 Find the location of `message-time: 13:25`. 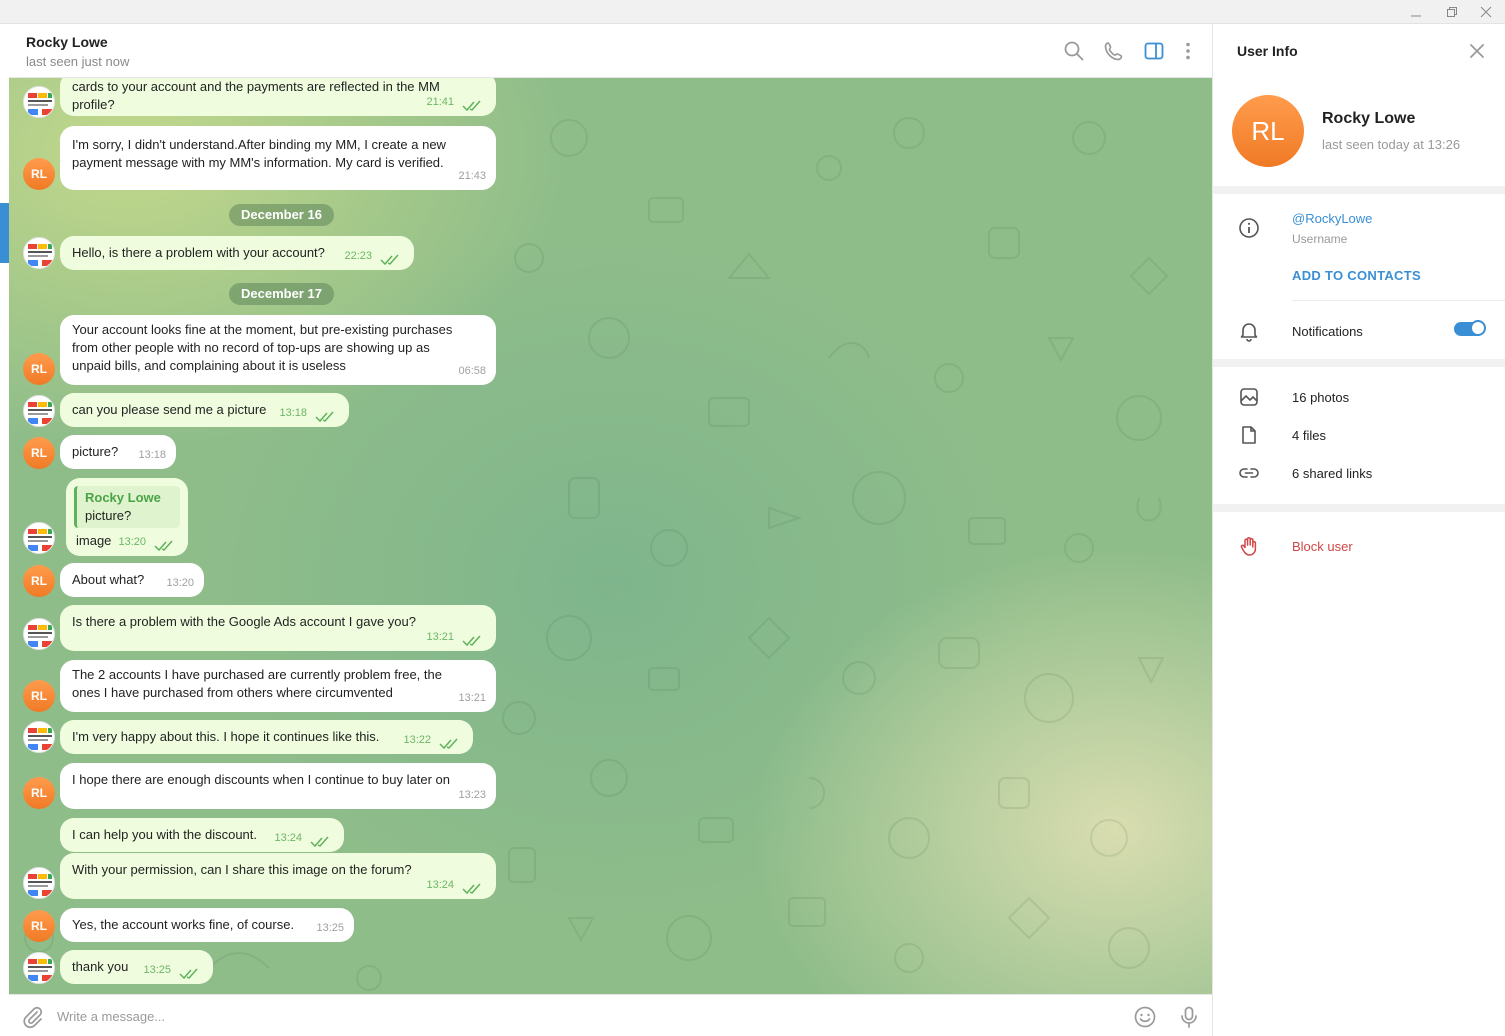

message-time: 13:25 is located at coordinates (157, 970).